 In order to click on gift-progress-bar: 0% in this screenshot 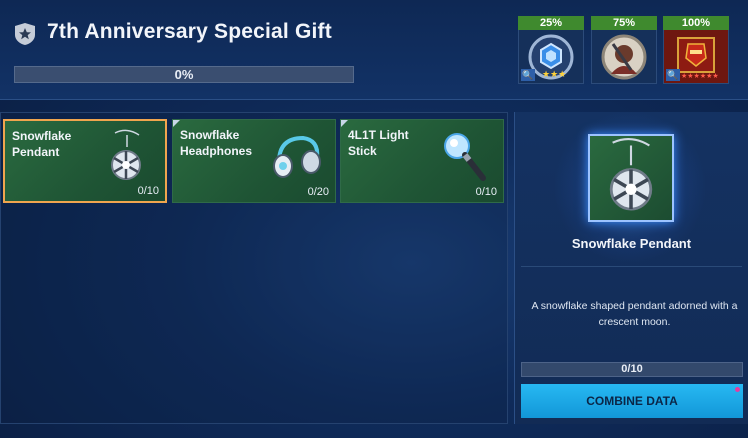, I will do `click(184, 74)`.